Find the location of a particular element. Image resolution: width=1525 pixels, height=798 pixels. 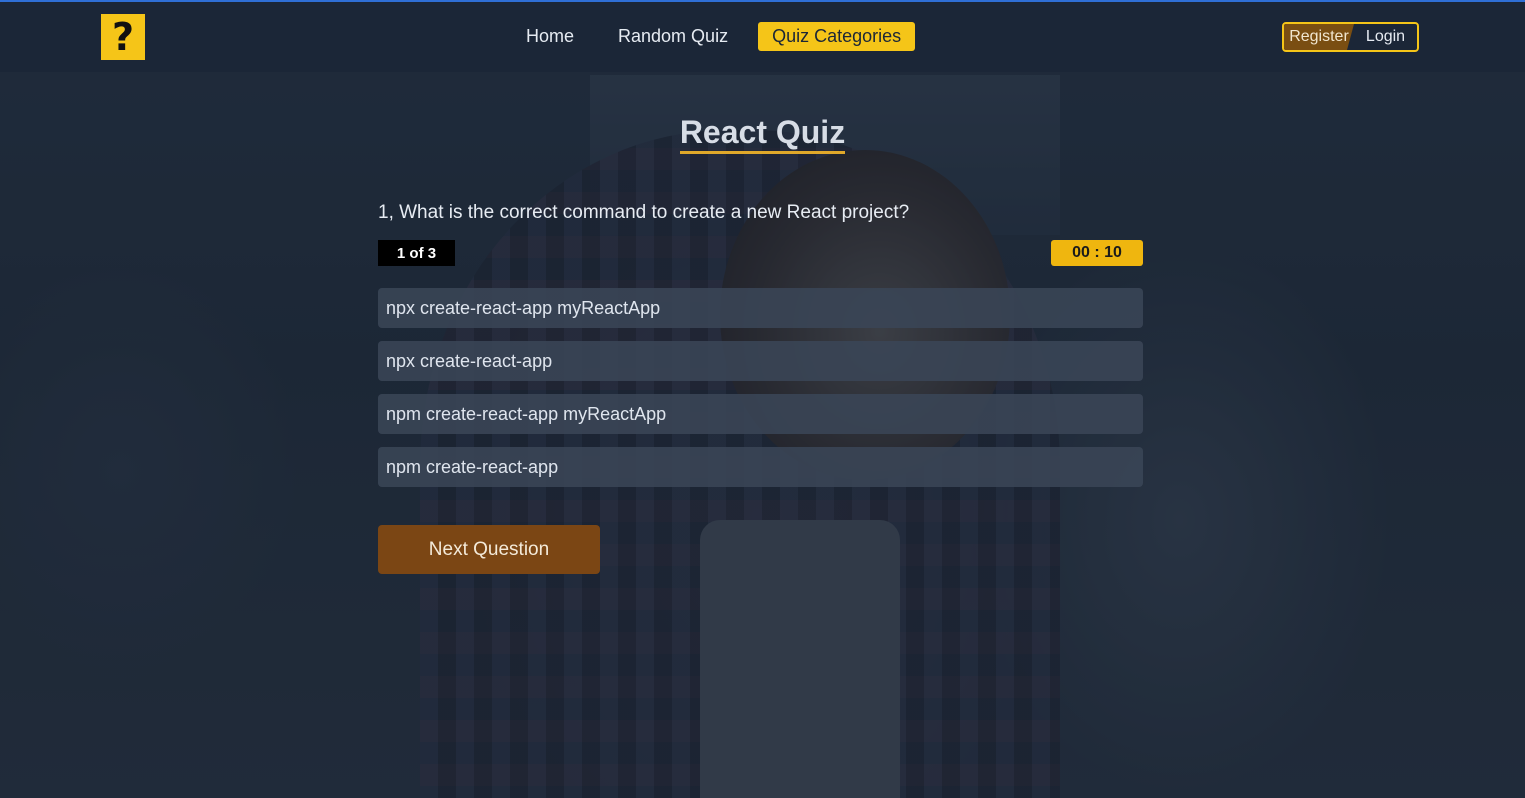

countdown-timer: 00 : 10 is located at coordinates (1097, 253).